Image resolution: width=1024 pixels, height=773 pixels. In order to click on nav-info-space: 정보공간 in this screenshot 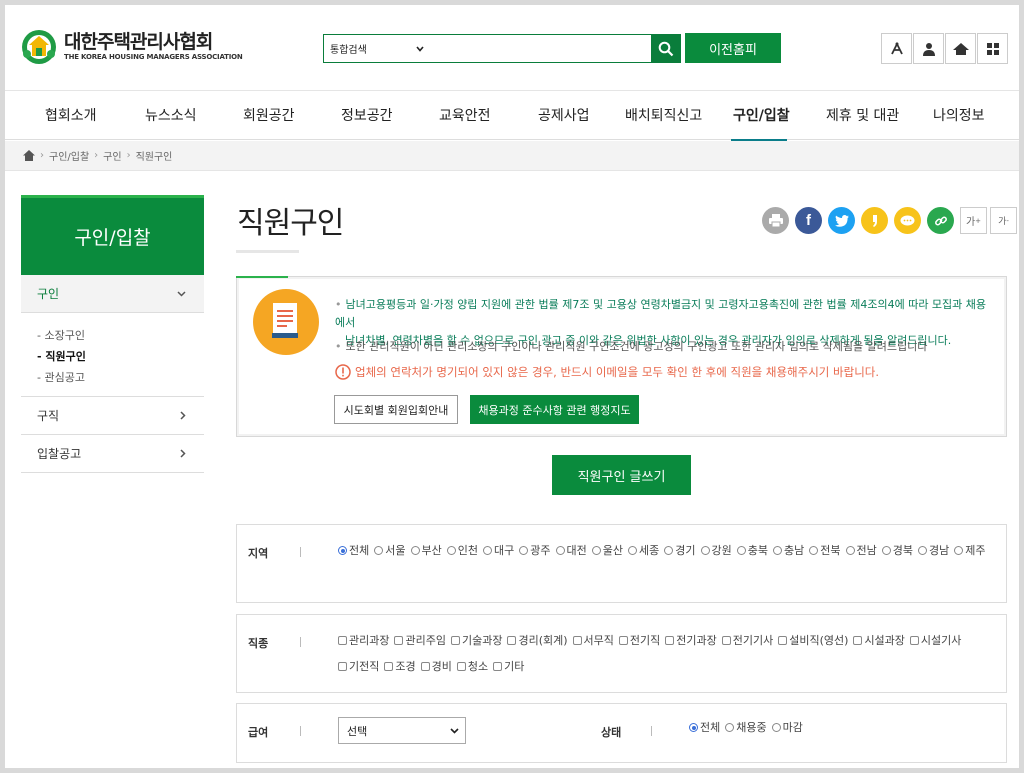, I will do `click(367, 115)`.